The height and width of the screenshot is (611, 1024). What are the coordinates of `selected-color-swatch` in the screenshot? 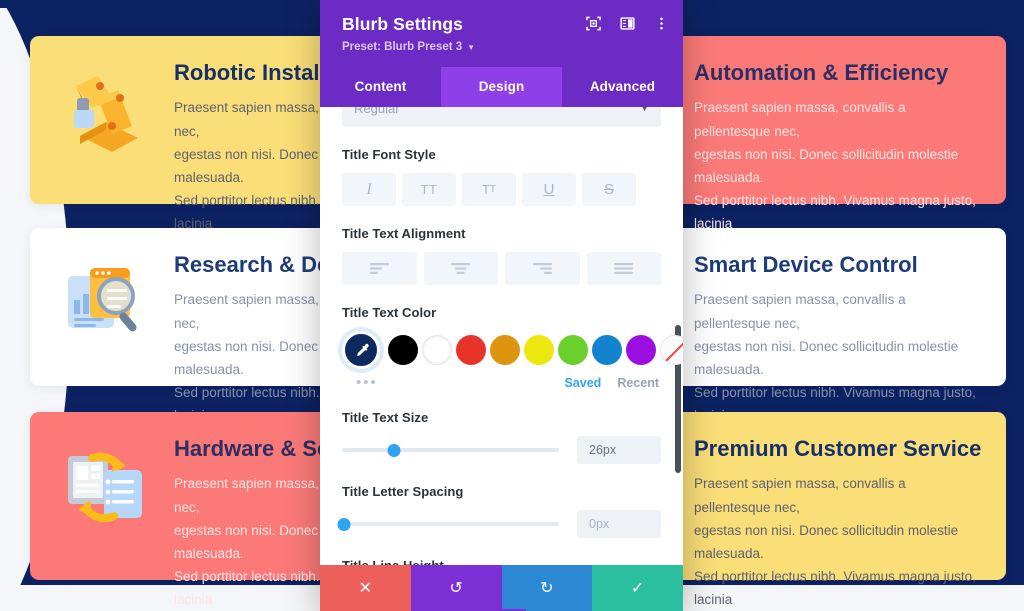 It's located at (361, 350).